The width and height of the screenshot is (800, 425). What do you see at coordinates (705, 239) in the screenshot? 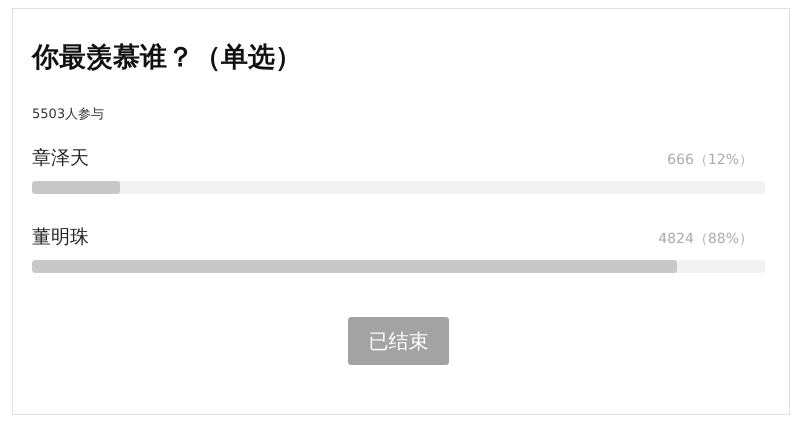
I see `vote-result: 4824（88%）` at bounding box center [705, 239].